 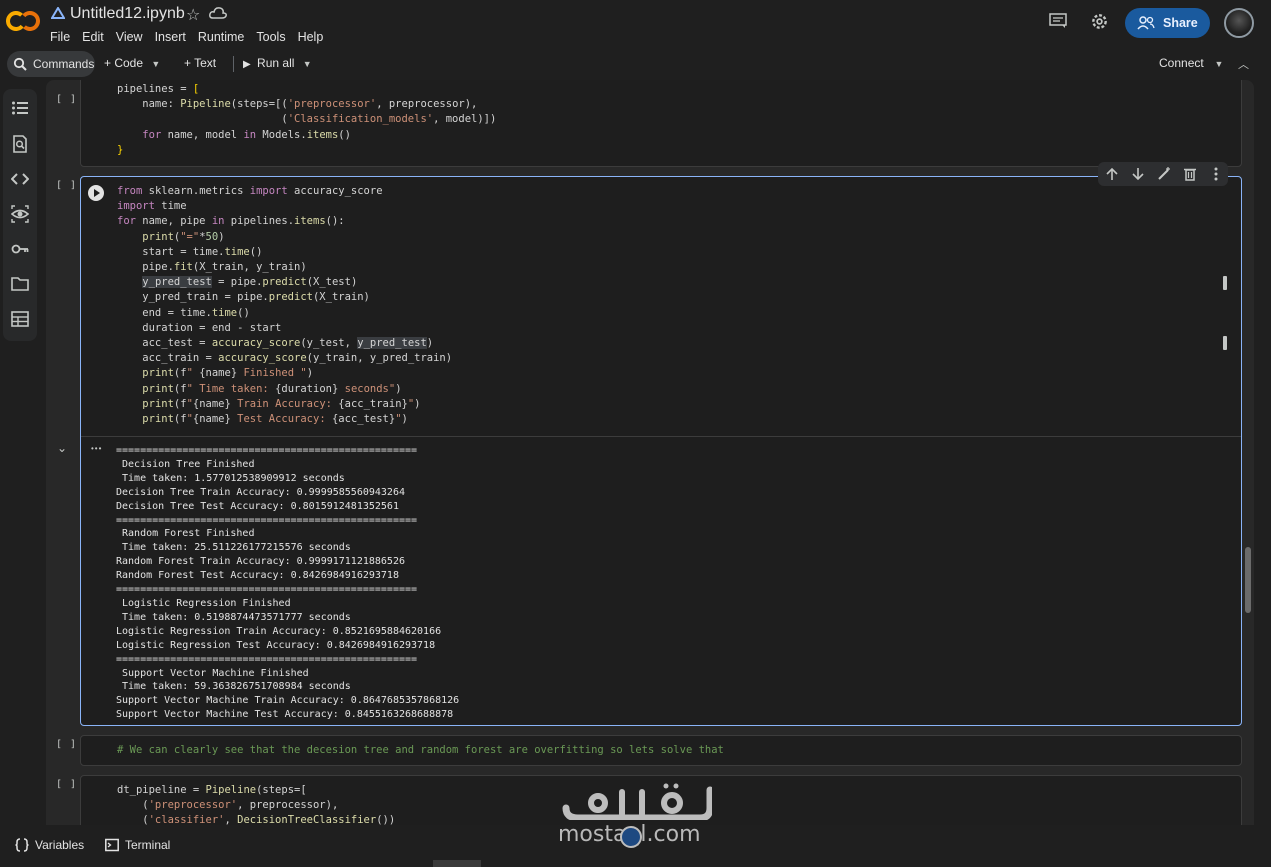 What do you see at coordinates (188, 534) in the screenshot?
I see `output-line: Random Forest Finished` at bounding box center [188, 534].